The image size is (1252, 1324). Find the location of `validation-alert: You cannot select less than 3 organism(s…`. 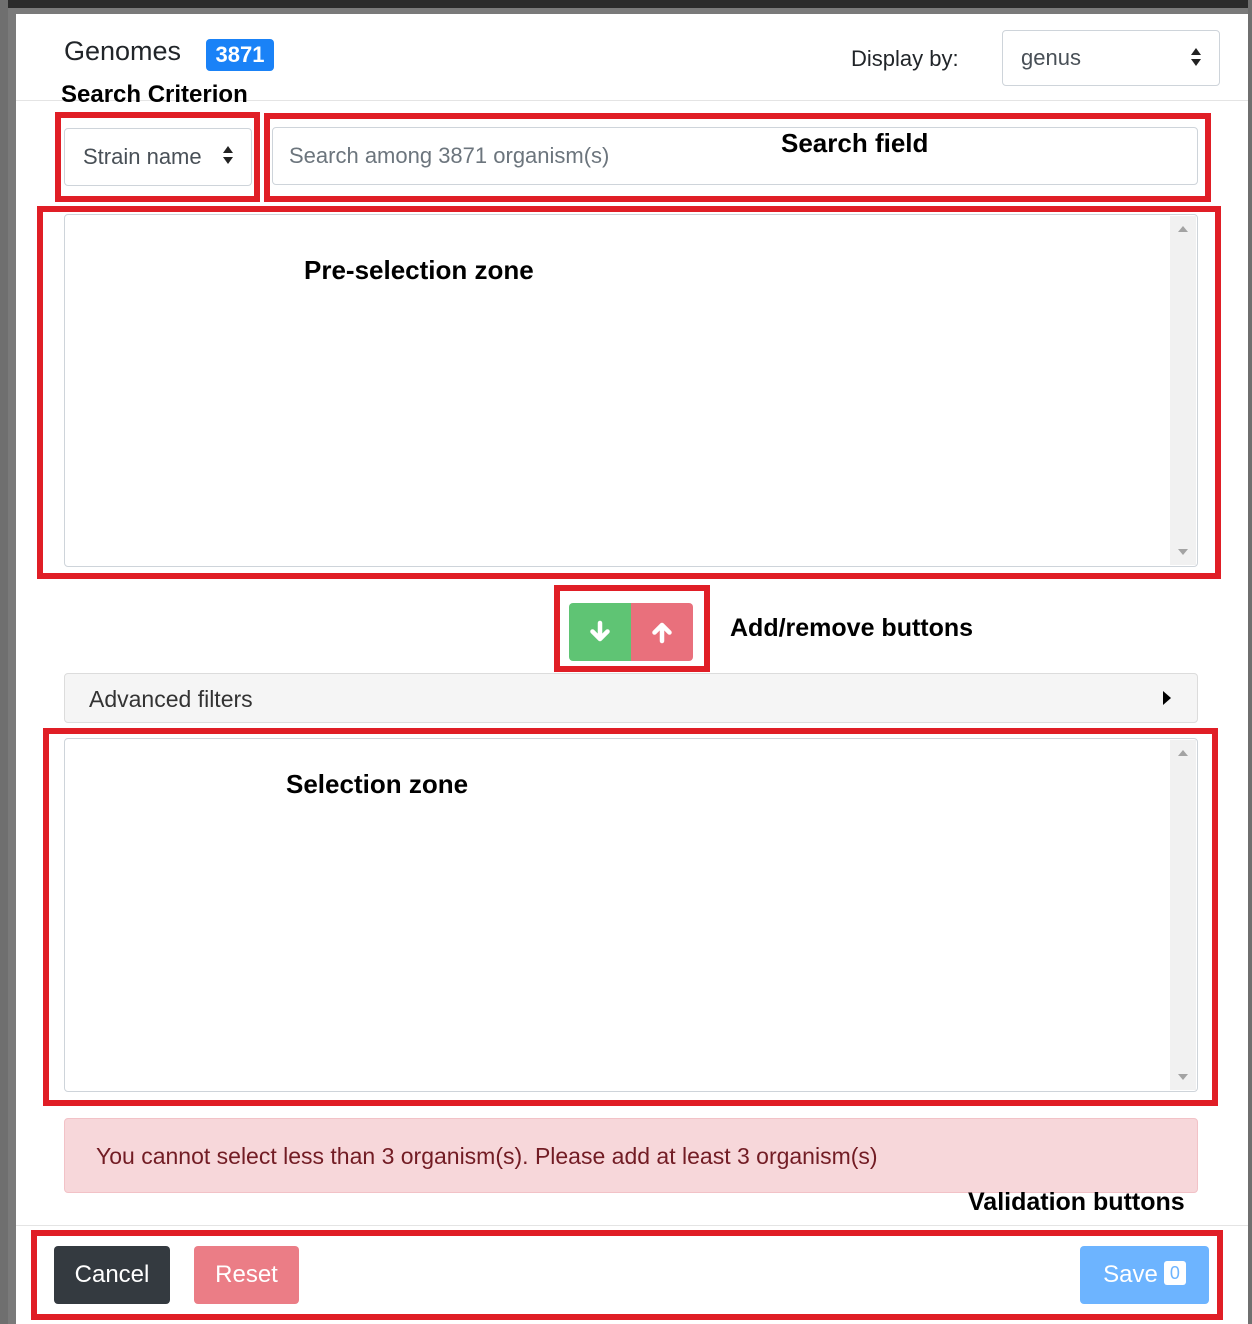

validation-alert: You cannot select less than 3 organism(s… is located at coordinates (631, 1155).